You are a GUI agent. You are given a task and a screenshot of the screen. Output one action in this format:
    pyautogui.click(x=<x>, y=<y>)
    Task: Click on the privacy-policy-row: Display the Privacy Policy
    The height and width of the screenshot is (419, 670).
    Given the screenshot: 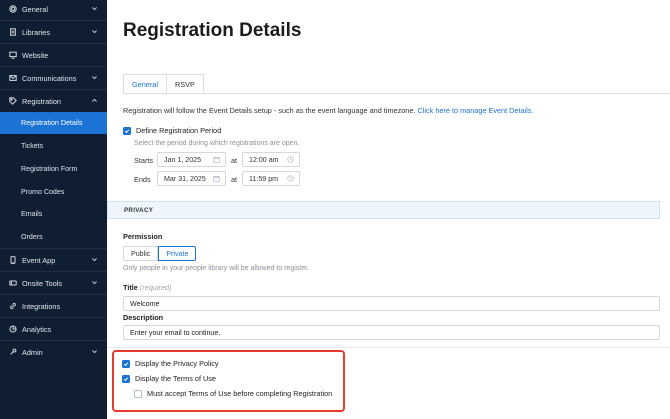 What is the action you would take?
    pyautogui.click(x=170, y=363)
    